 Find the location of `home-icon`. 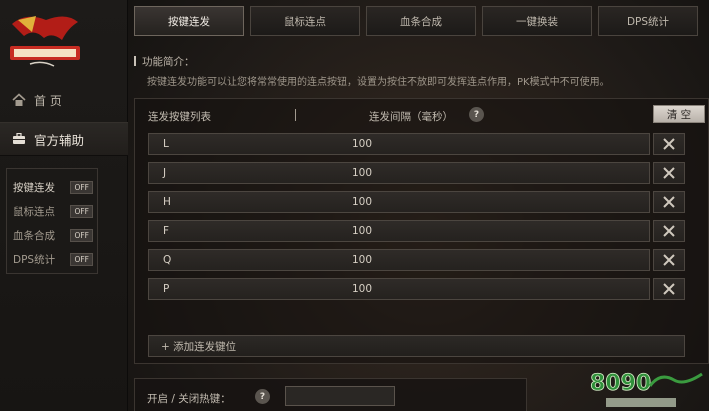

home-icon is located at coordinates (19, 99).